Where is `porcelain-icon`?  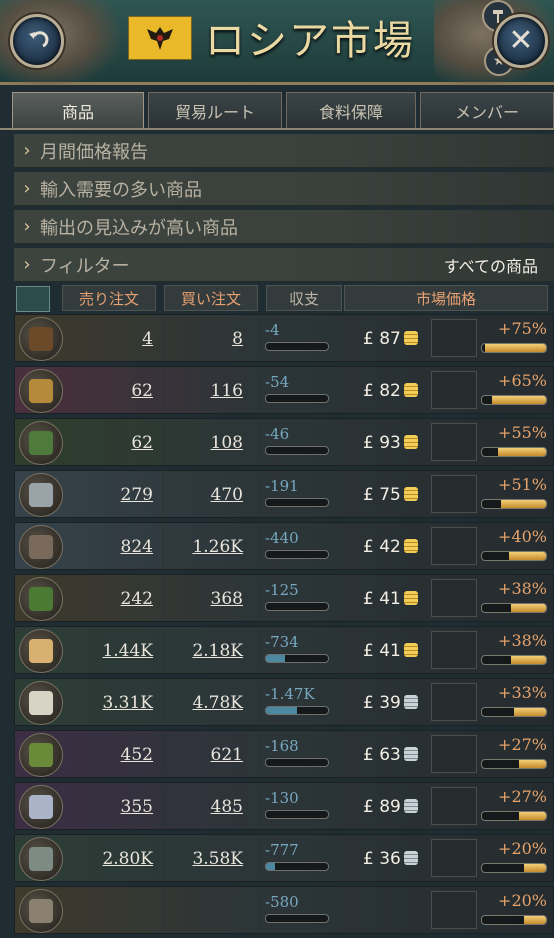 porcelain-icon is located at coordinates (41, 807).